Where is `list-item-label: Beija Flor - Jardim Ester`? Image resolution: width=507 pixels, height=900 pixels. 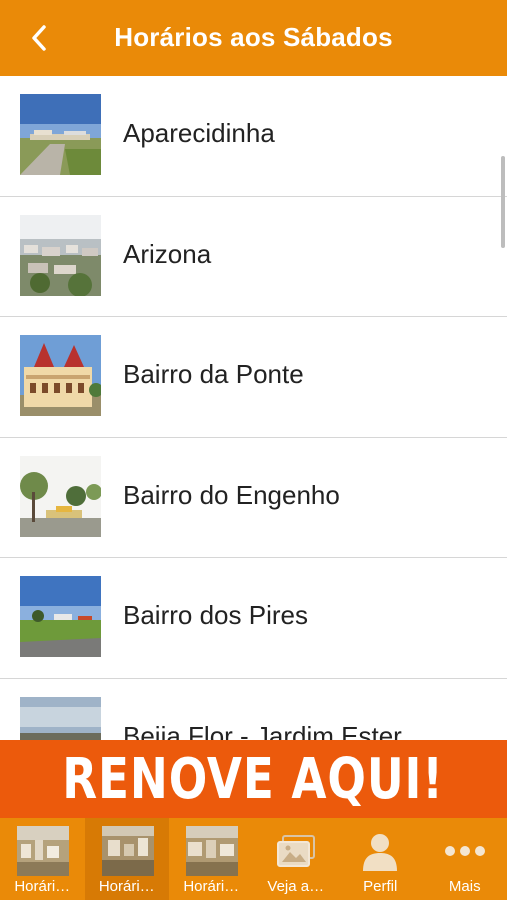 list-item-label: Beija Flor - Jardim Ester is located at coordinates (262, 730).